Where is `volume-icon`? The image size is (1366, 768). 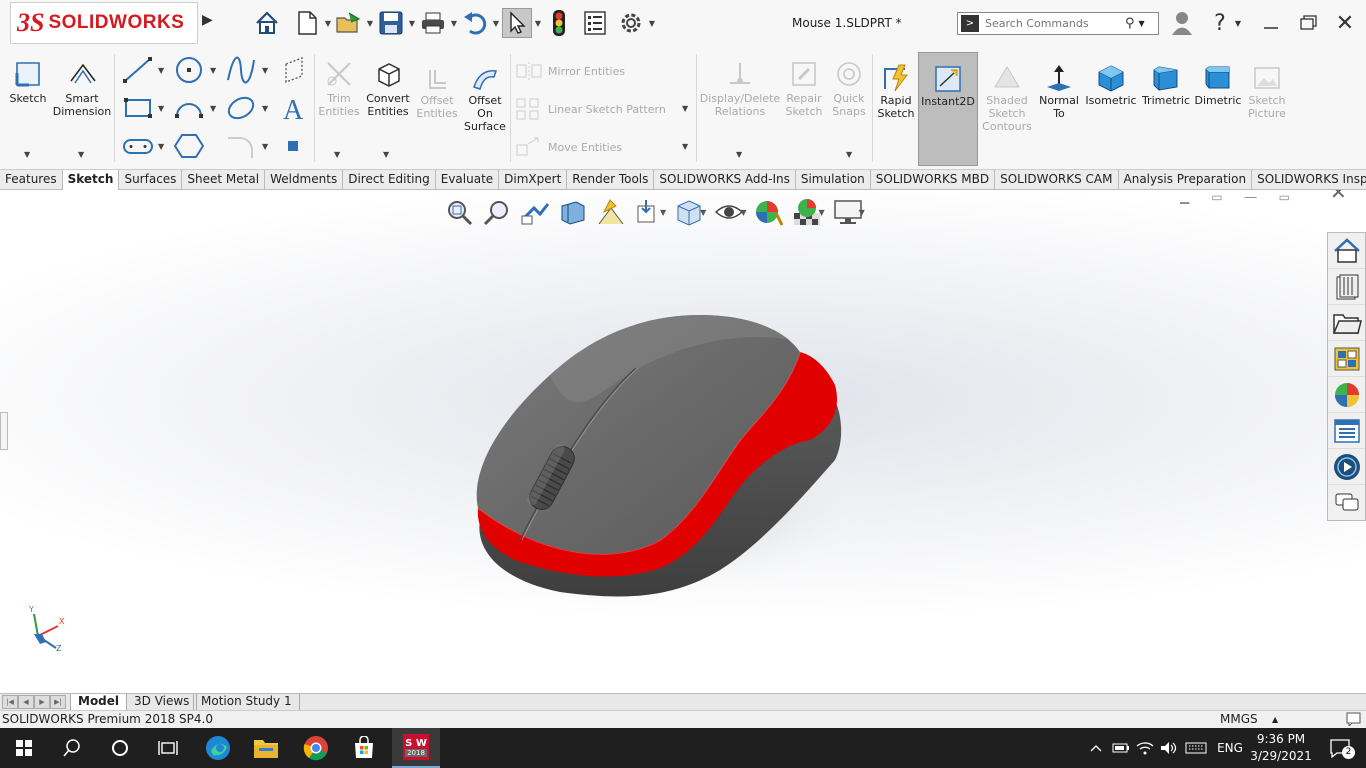 volume-icon is located at coordinates (1169, 748).